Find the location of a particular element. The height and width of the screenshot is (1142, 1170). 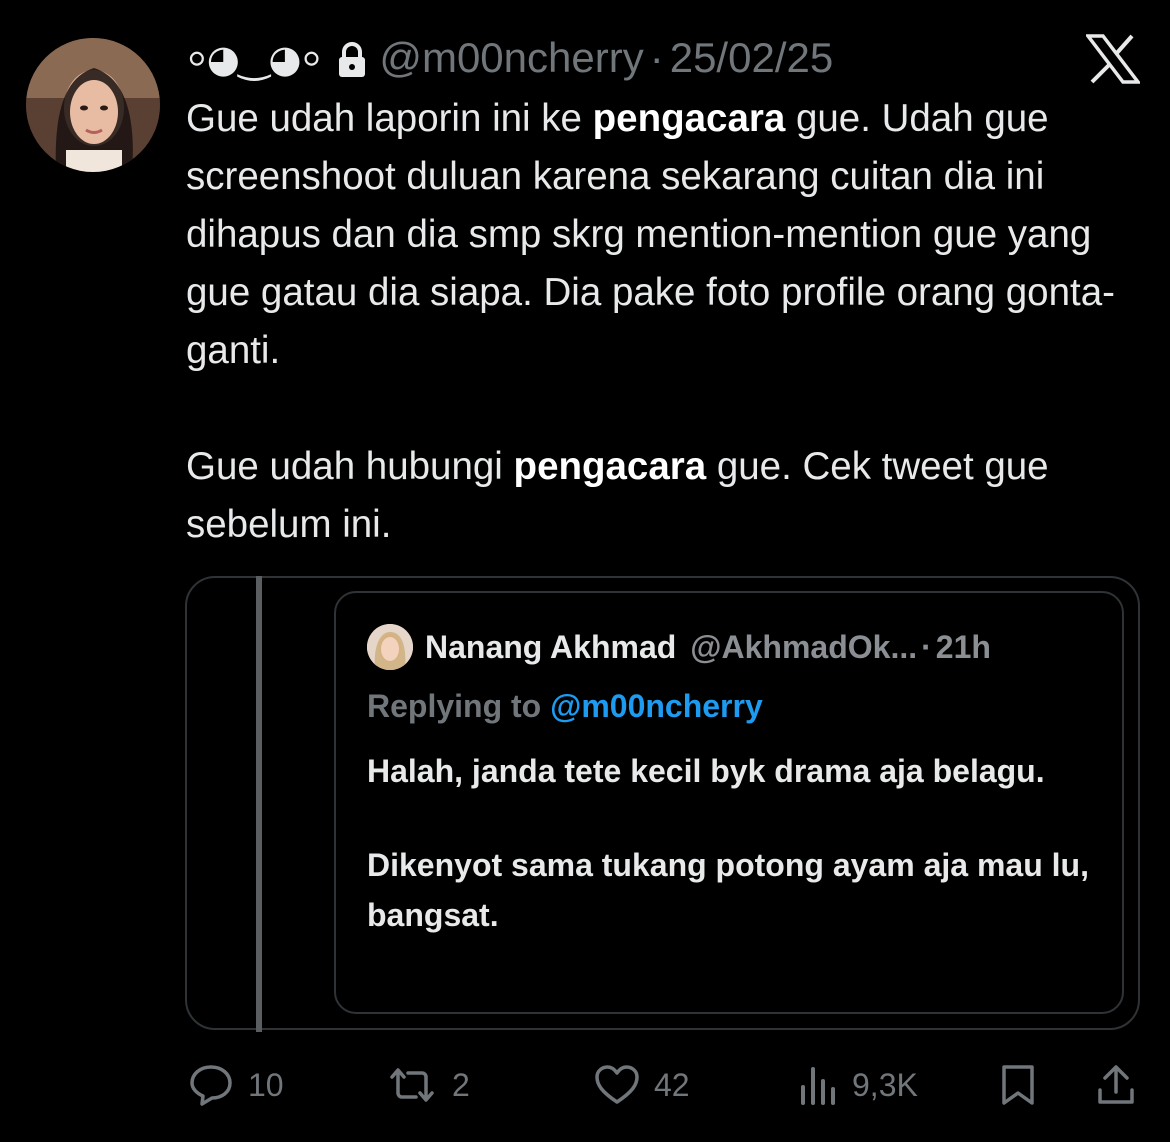

quoted-replying-to: Replying to @m00ncherry is located at coordinates (565, 706).